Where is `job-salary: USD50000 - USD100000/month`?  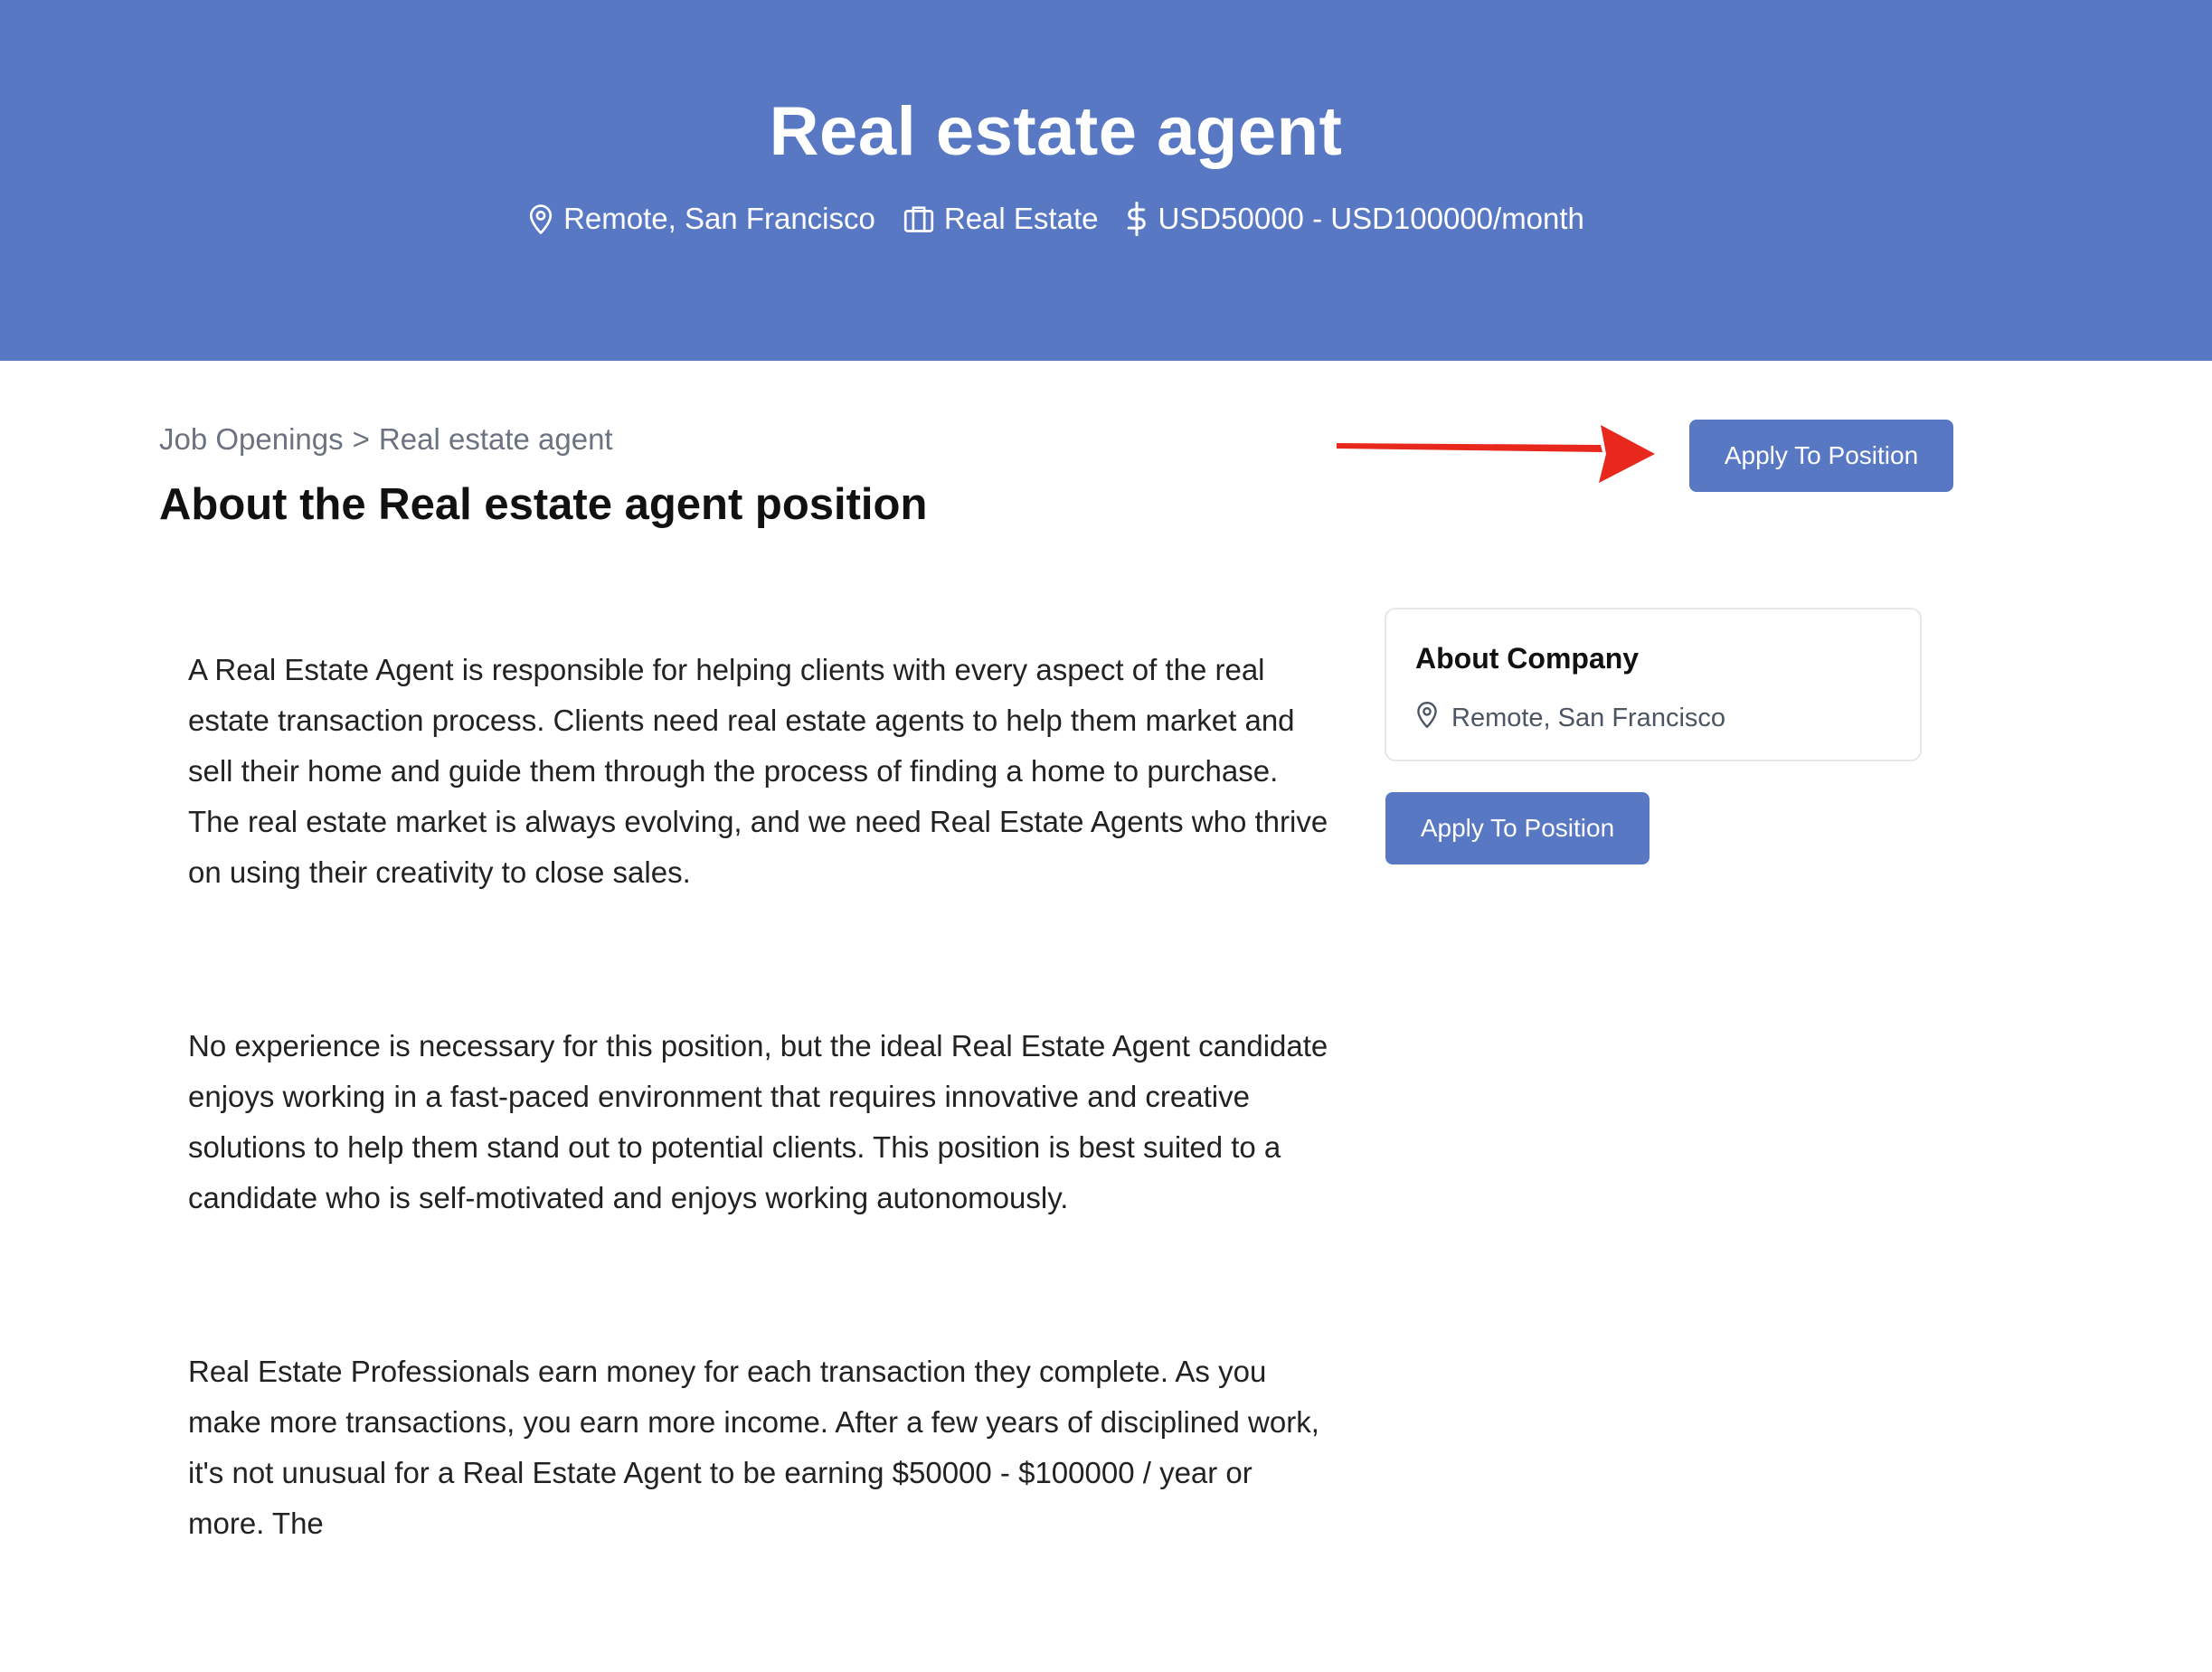
job-salary: USD50000 - USD100000/month is located at coordinates (1355, 219).